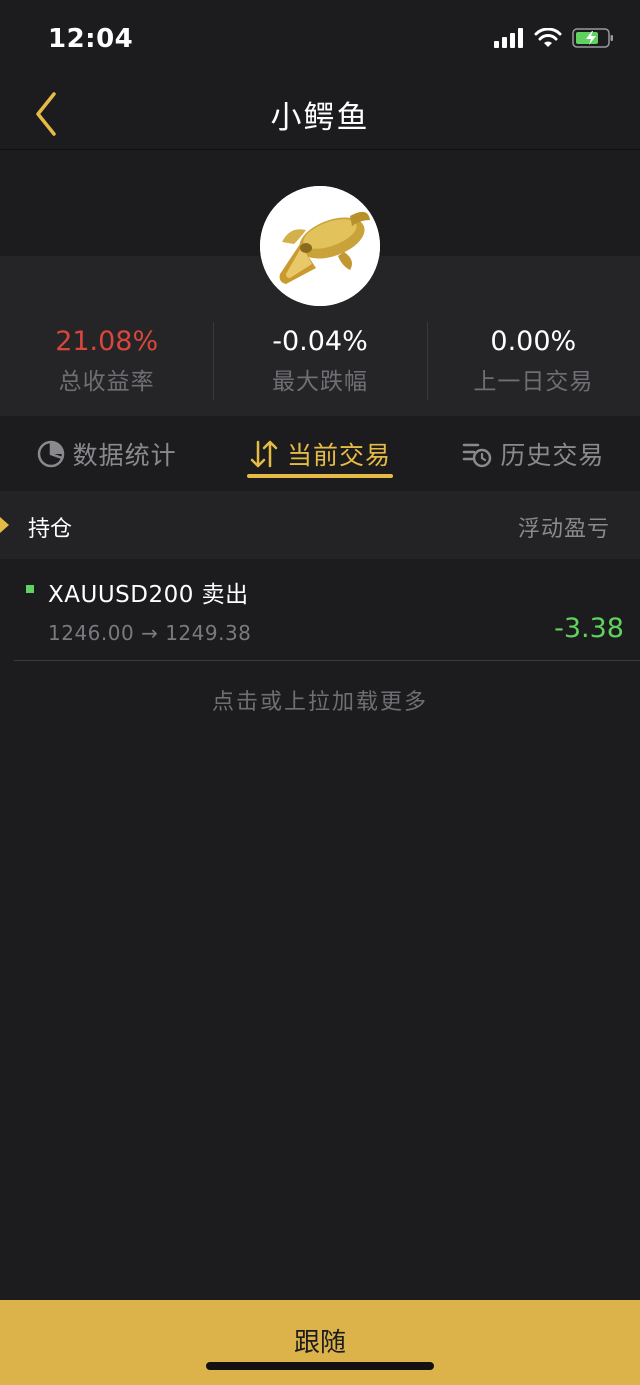  I want to click on tab-trade-history: 历史交易, so click(533, 454).